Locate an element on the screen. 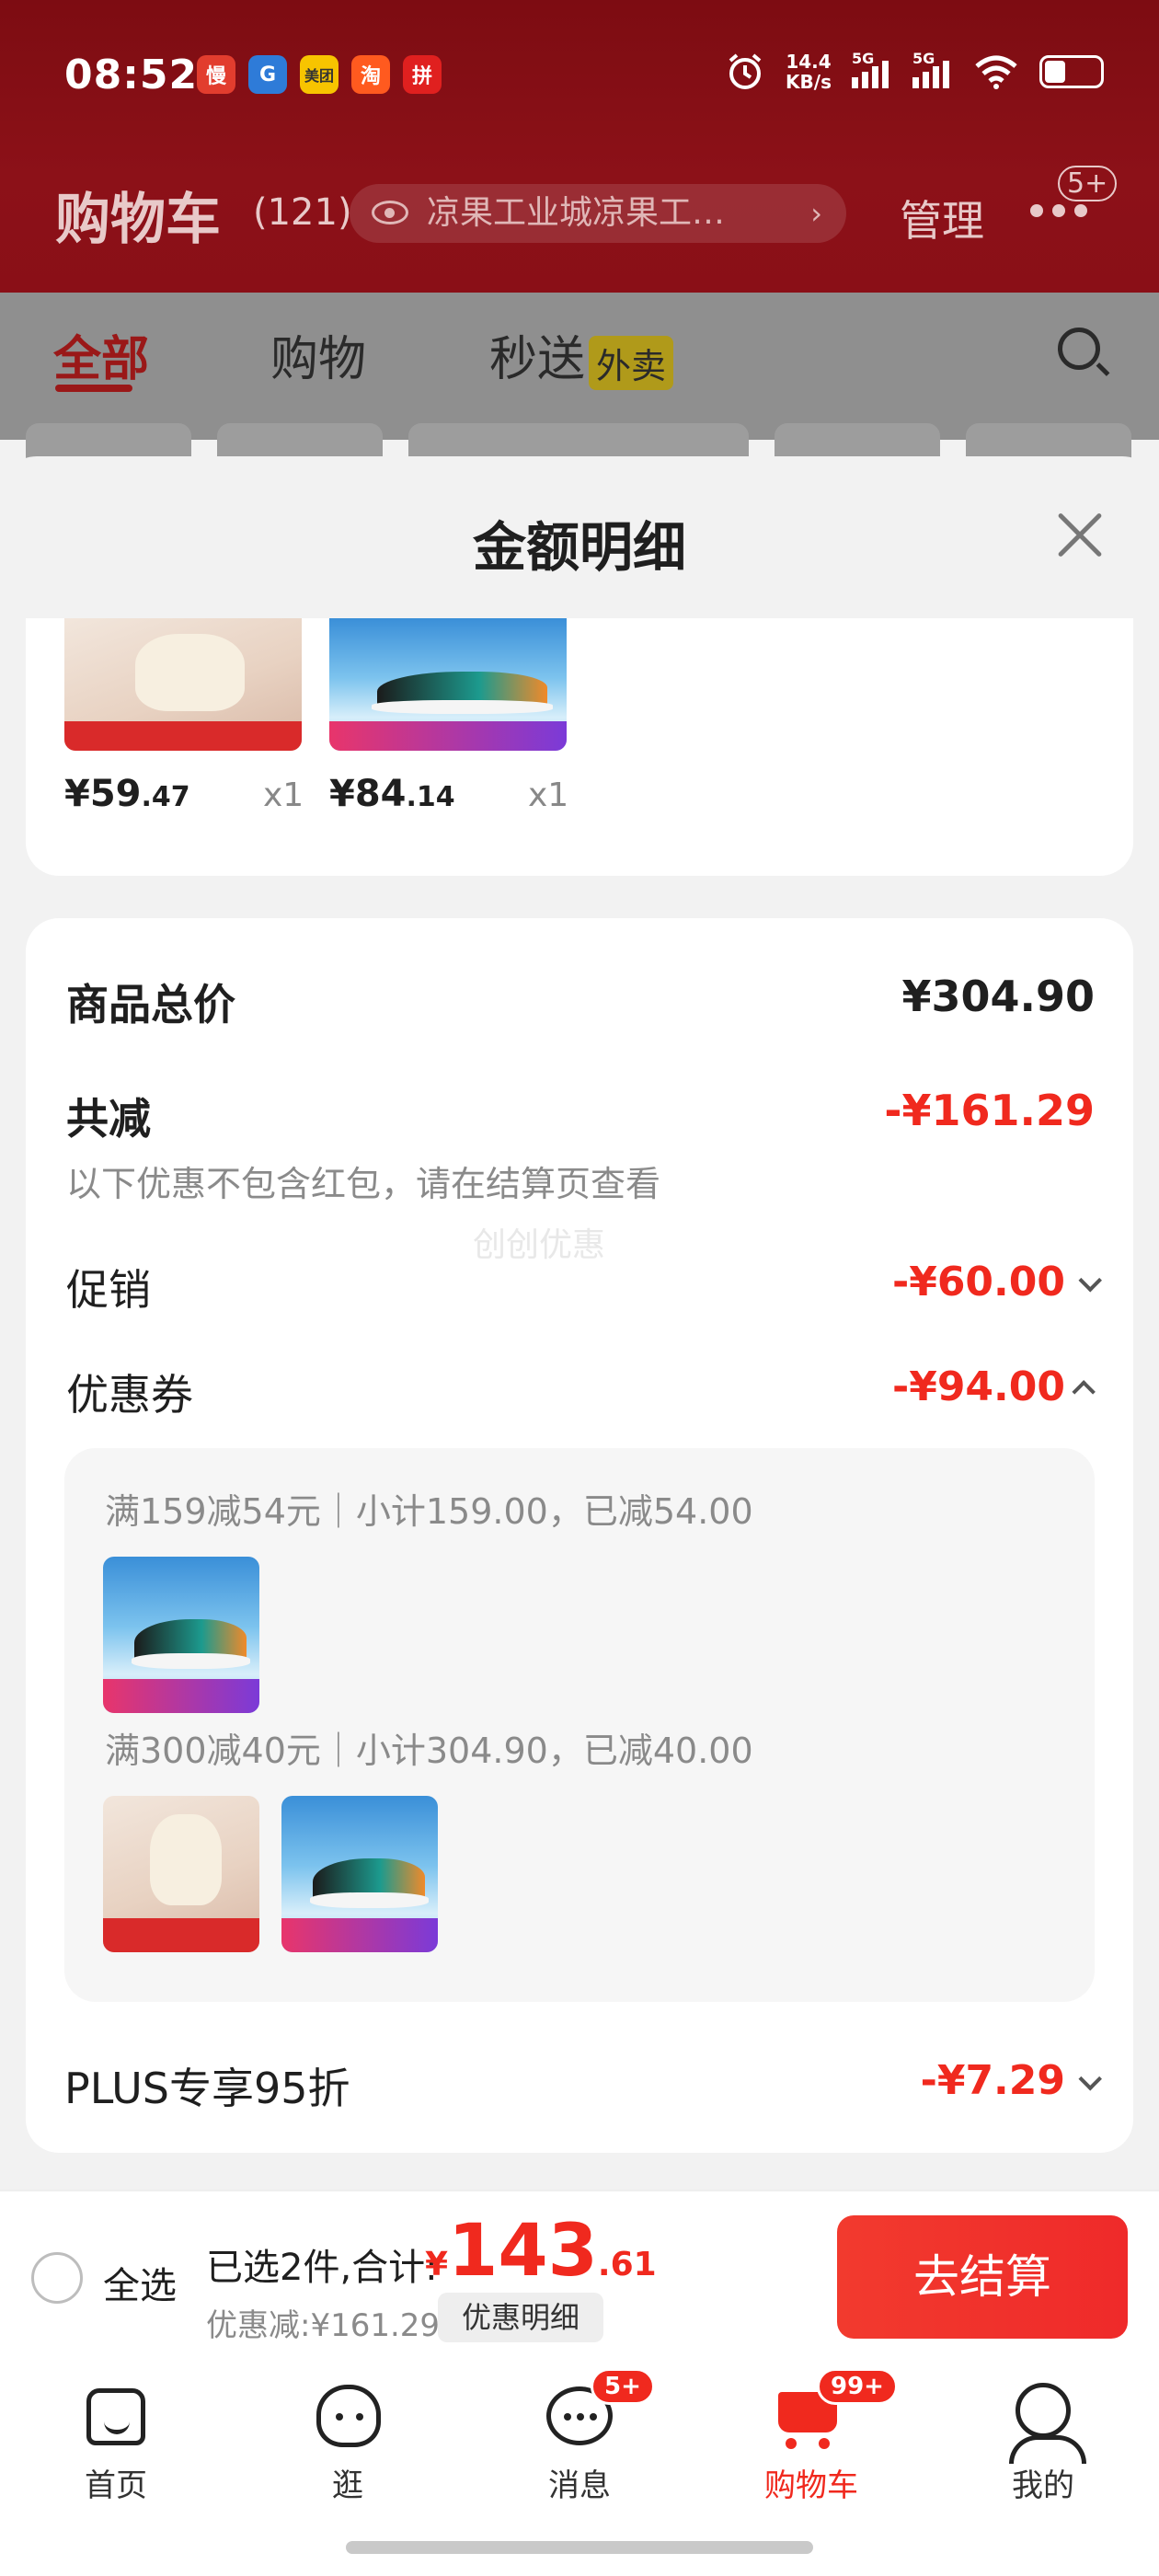  messages-badge: 5+ is located at coordinates (623, 2386).